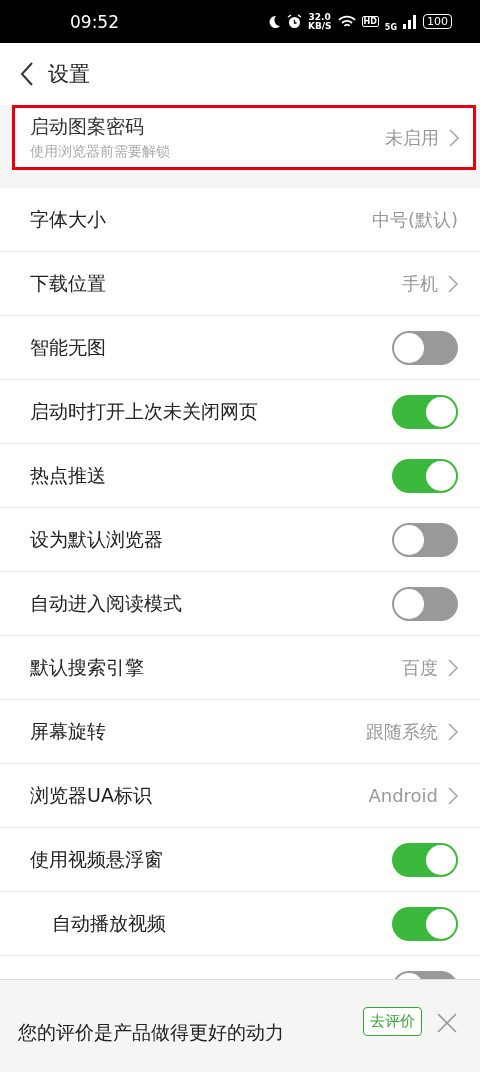 The height and width of the screenshot is (1072, 480). I want to click on chevron-right-icon, so click(454, 137).